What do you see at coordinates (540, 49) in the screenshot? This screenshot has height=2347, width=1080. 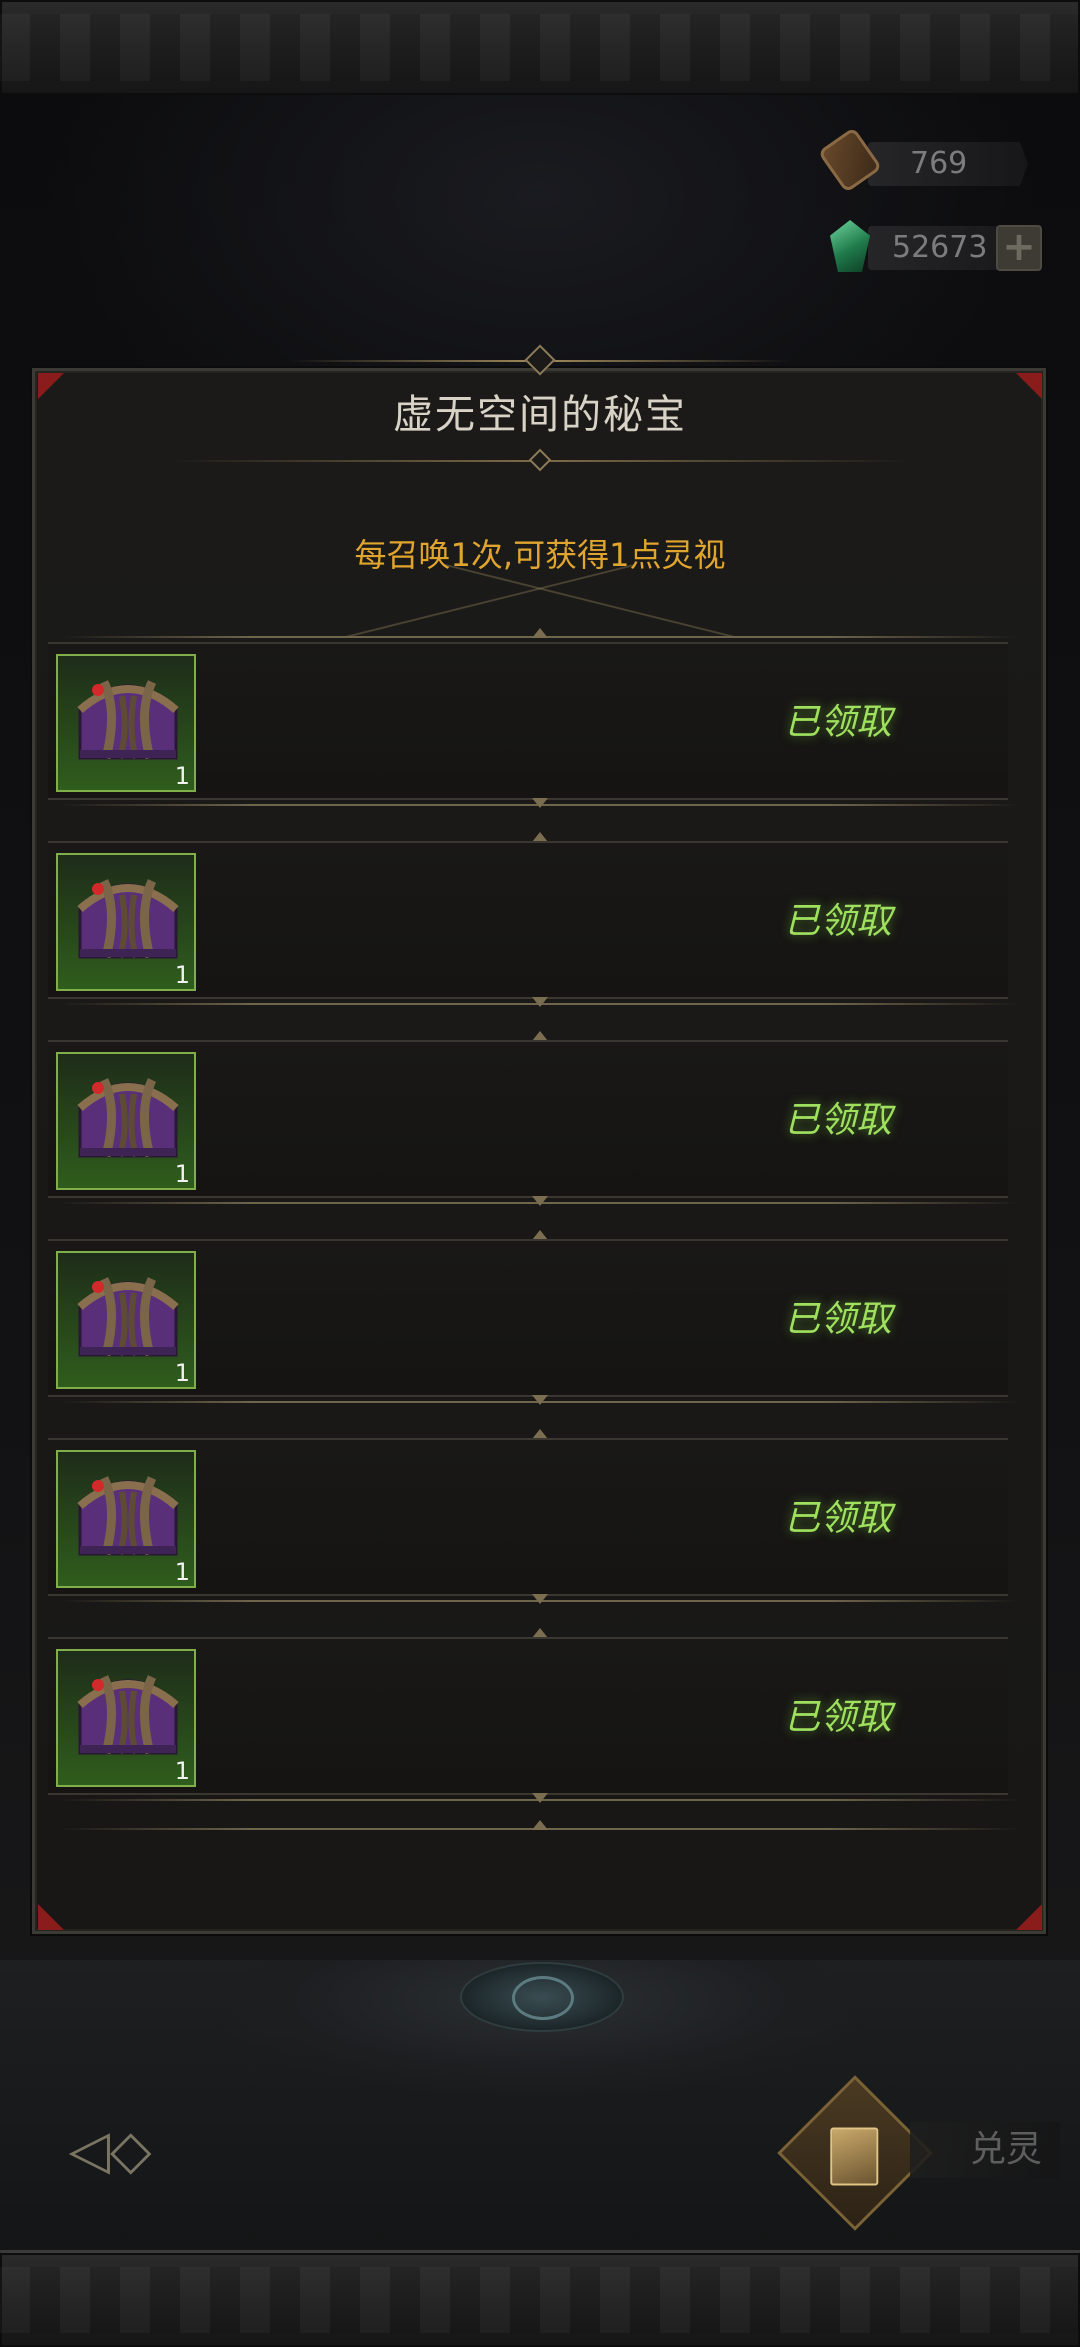 I see `top-ornament-bar` at bounding box center [540, 49].